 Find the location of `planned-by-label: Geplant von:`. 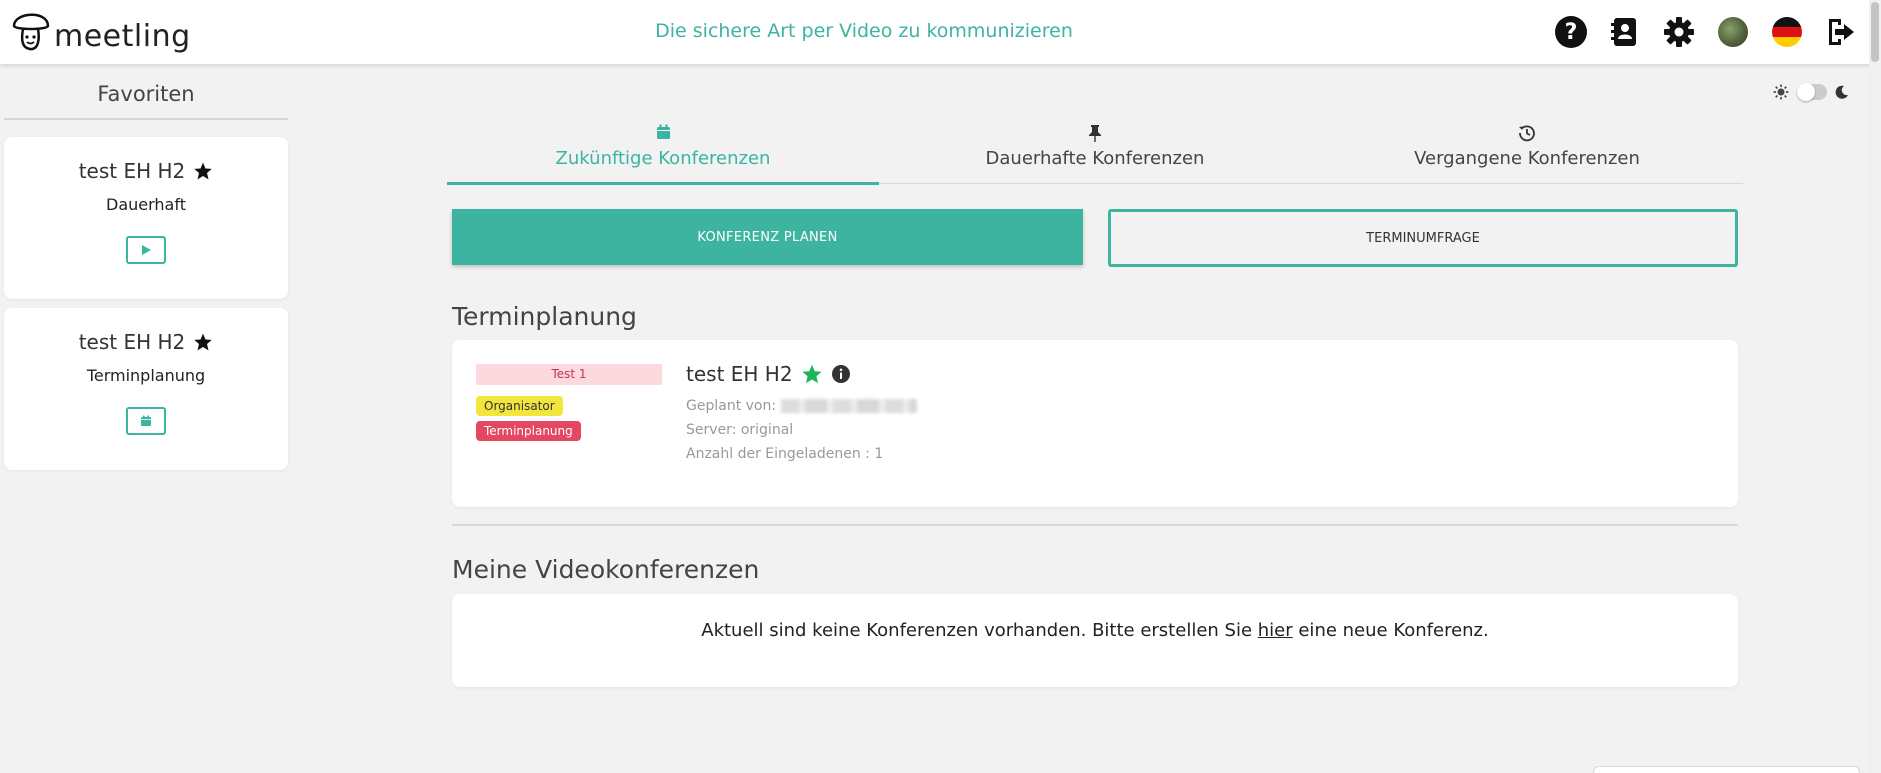

planned-by-label: Geplant von: is located at coordinates (731, 406).